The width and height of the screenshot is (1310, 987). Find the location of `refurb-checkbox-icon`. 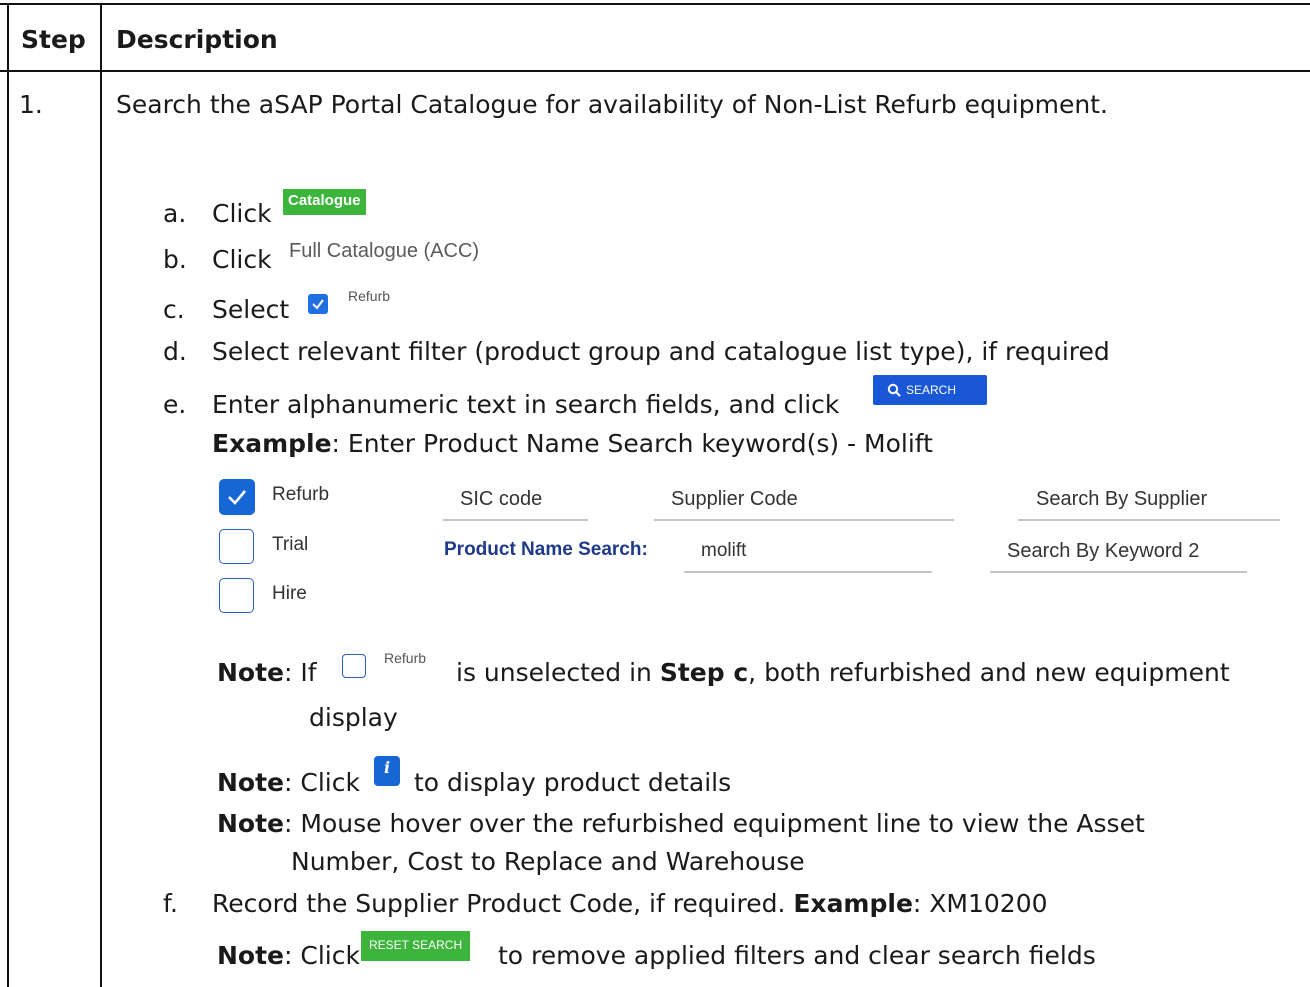

refurb-checkbox-icon is located at coordinates (318, 304).